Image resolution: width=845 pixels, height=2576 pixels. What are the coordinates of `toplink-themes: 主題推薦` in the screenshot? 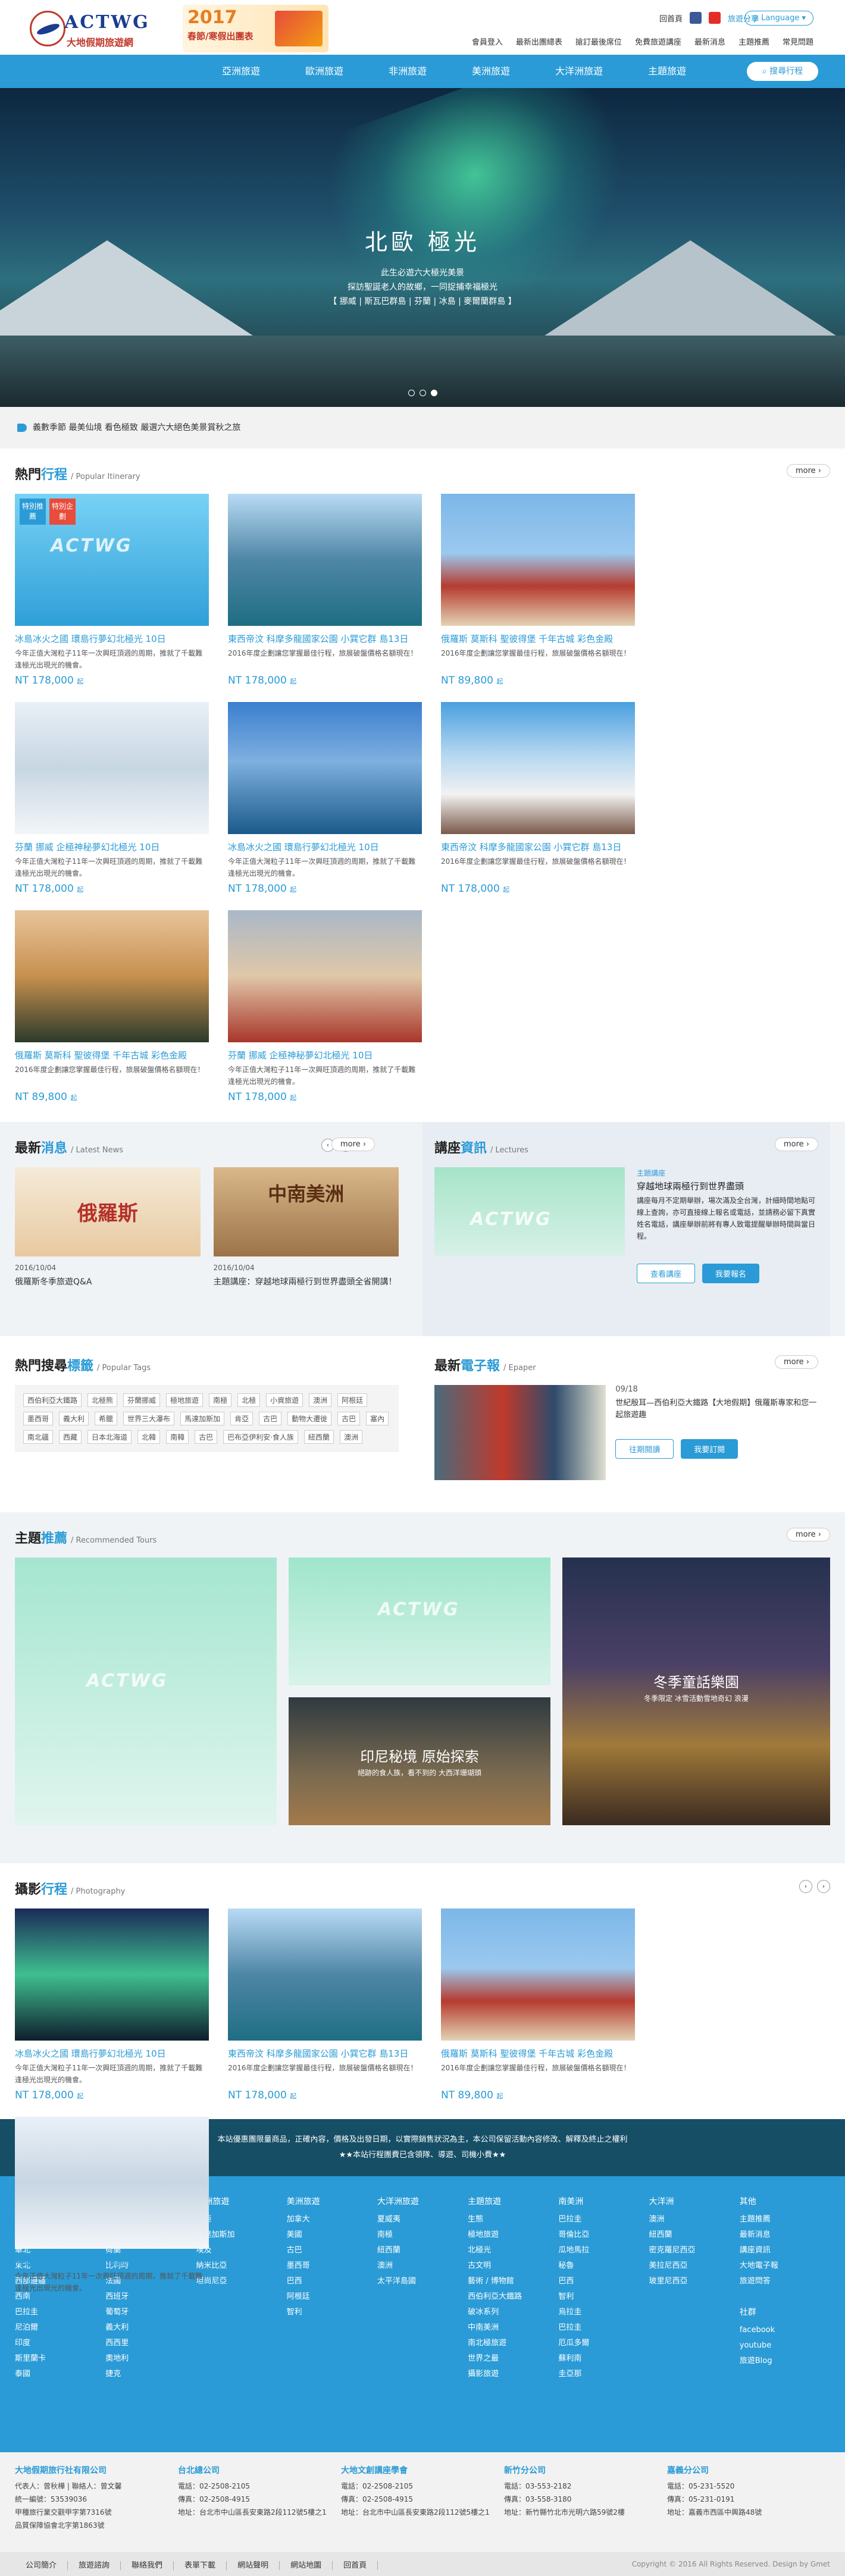 It's located at (753, 41).